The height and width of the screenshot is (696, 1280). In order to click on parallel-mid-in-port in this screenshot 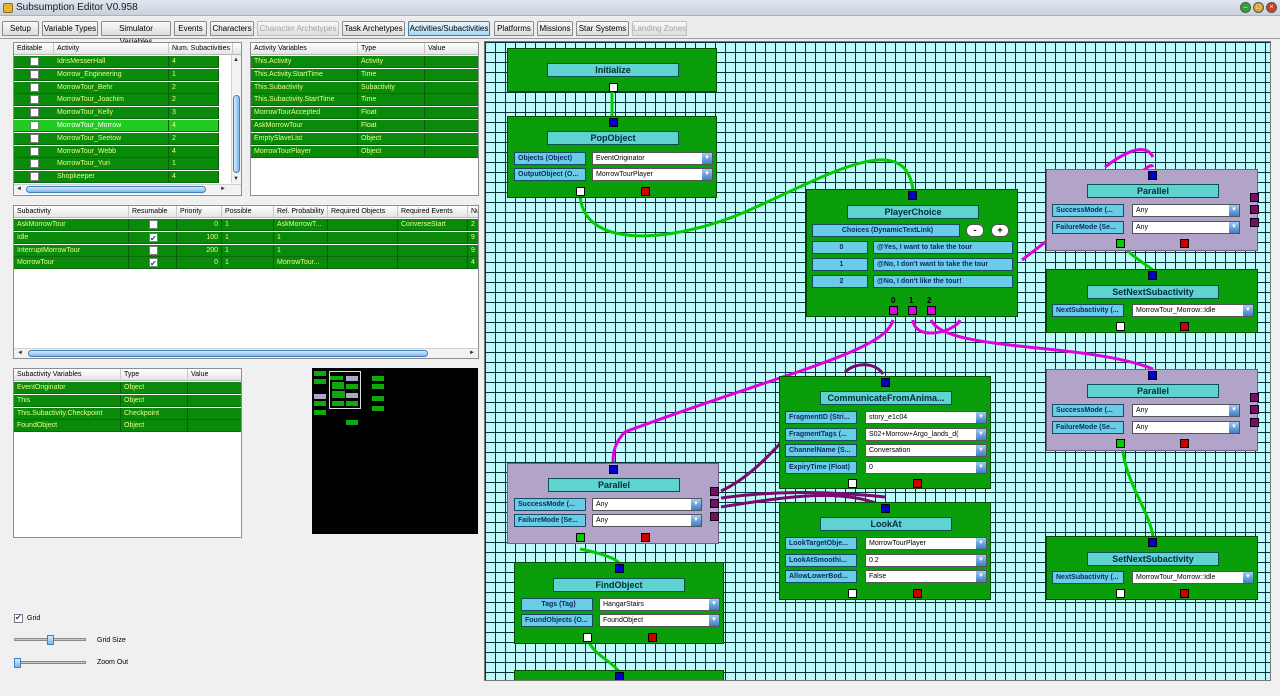, I will do `click(1152, 375)`.